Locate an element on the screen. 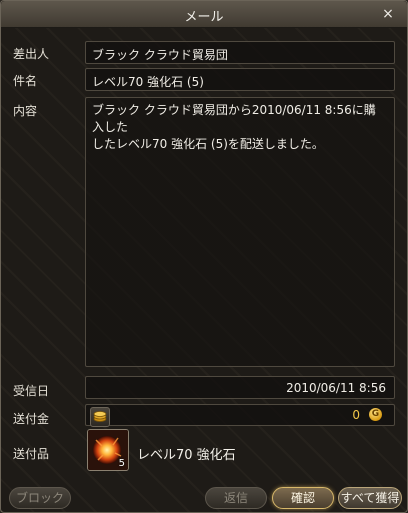 The image size is (408, 513). money-field: 0 G is located at coordinates (240, 415).